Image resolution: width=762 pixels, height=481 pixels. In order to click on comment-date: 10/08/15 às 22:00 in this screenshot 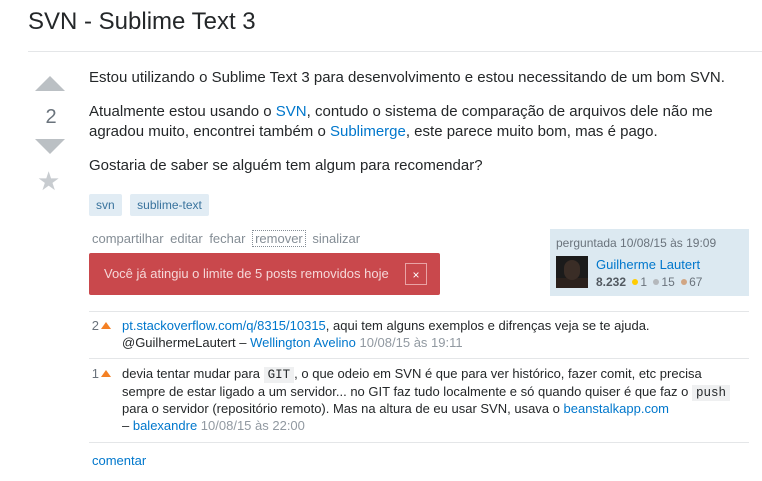, I will do `click(253, 425)`.